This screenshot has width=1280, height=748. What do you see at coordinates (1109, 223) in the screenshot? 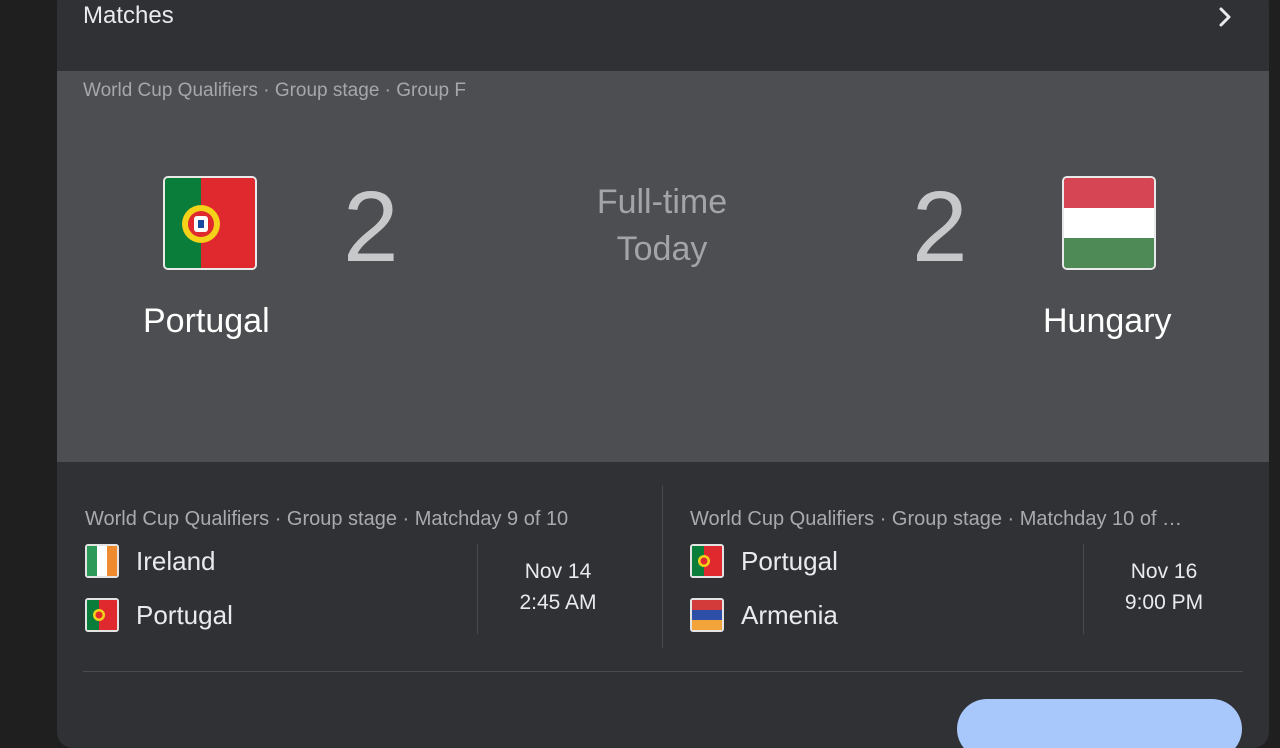
I see `hungary-flag-icon` at bounding box center [1109, 223].